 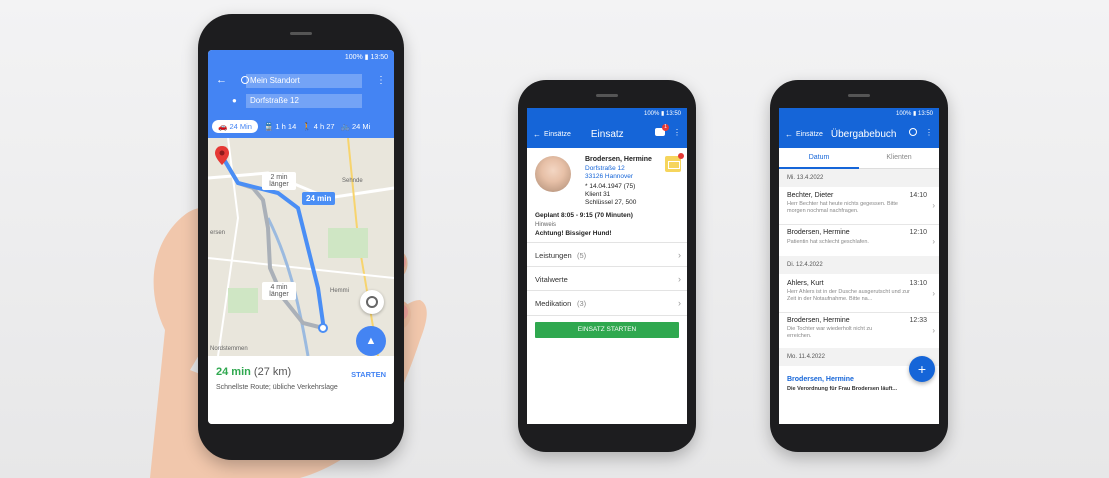 I want to click on train-icon: 🚆, so click(x=268, y=126).